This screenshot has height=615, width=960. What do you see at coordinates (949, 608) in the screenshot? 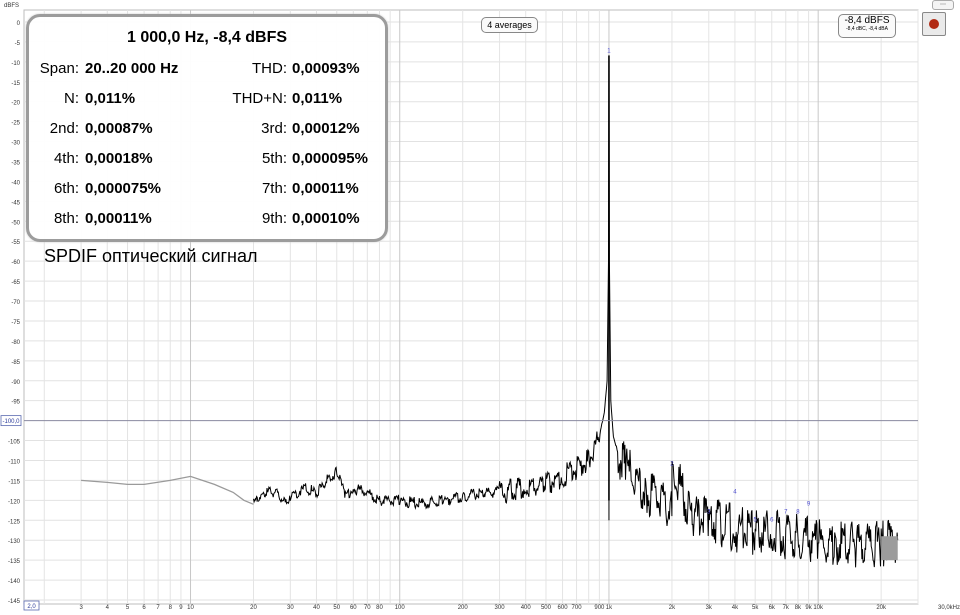
I see `x-axis-label: 30,0kHz` at bounding box center [949, 608].